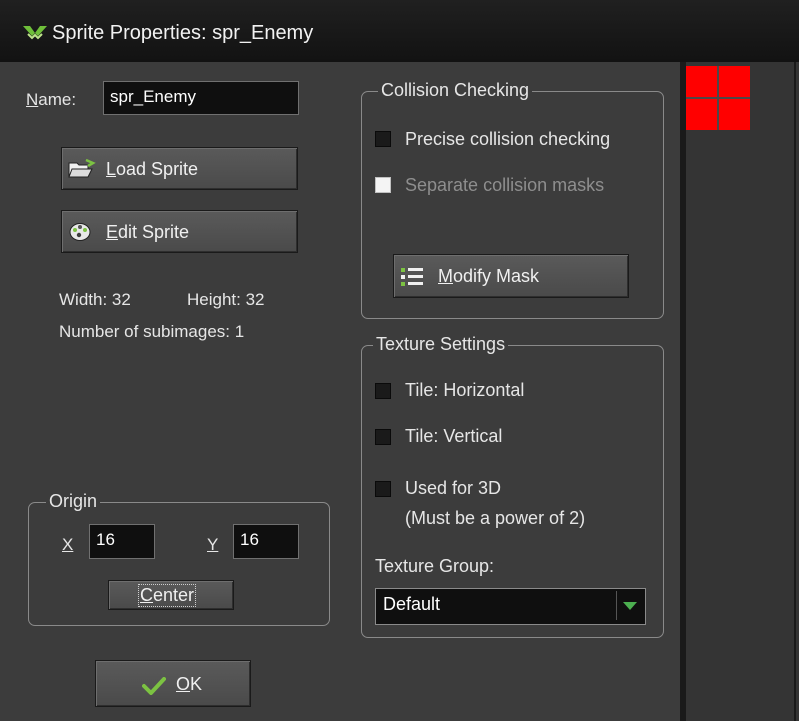 Image resolution: width=799 pixels, height=721 pixels. What do you see at coordinates (742, 391) in the screenshot?
I see `sprite-preview-area` at bounding box center [742, 391].